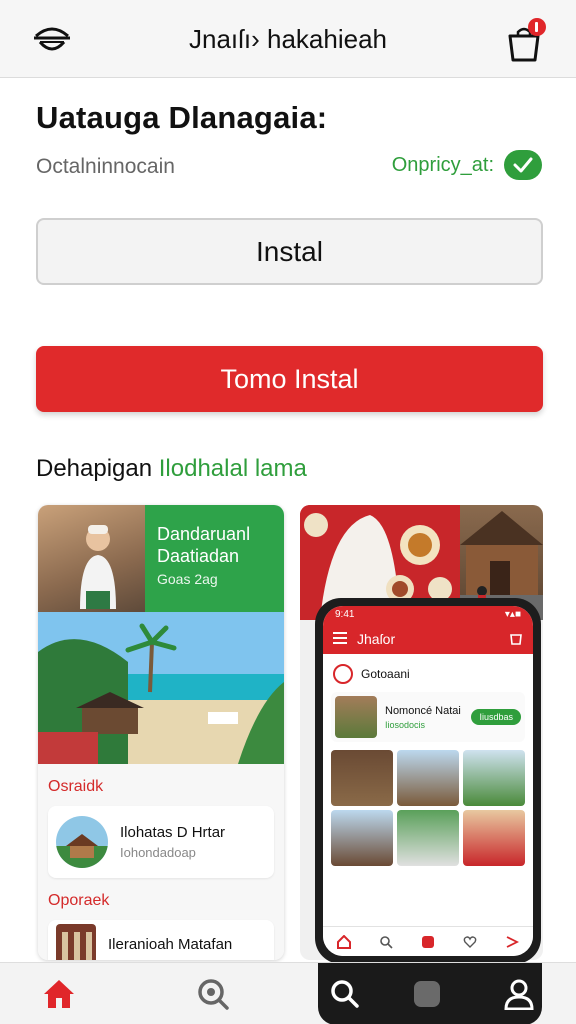  Describe the element at coordinates (405, 724) in the screenshot. I see `phone-item-subtitle: Iiosodocis` at that location.